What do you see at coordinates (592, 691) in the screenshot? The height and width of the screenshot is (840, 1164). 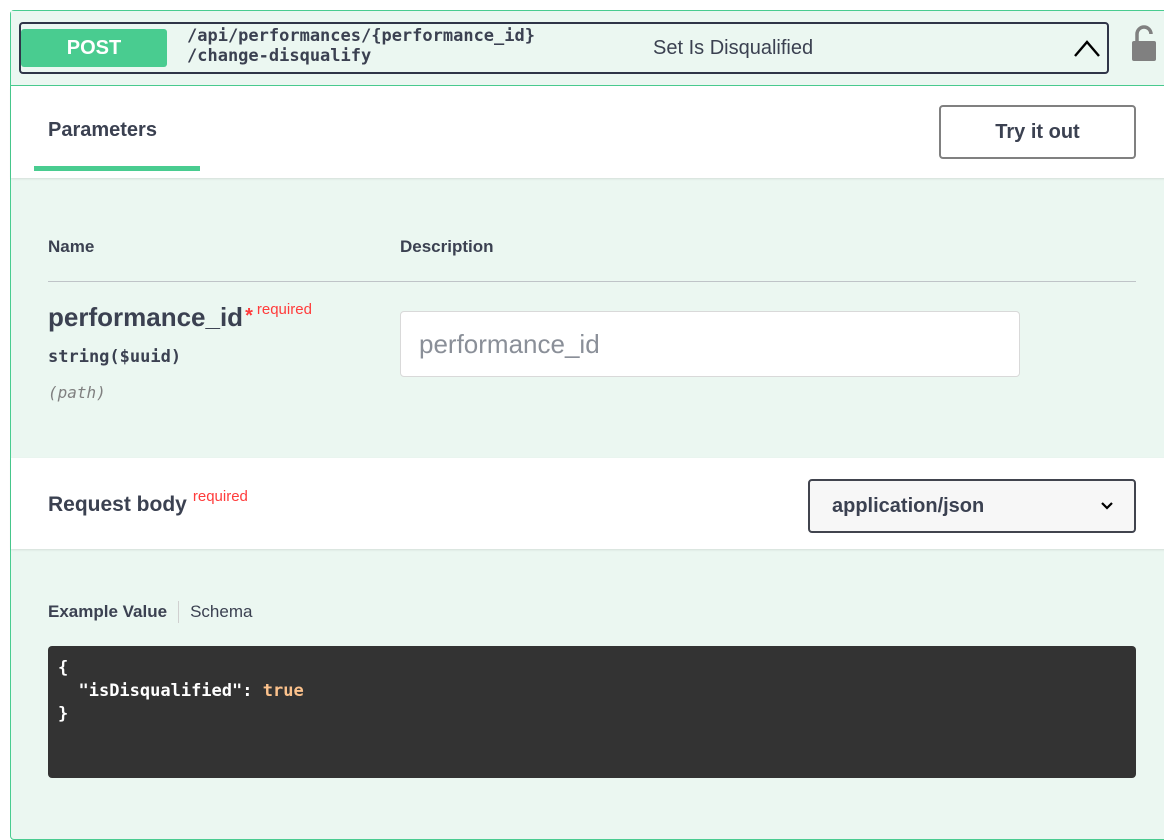 I see `code-line-property: "isDisqualified": true` at bounding box center [592, 691].